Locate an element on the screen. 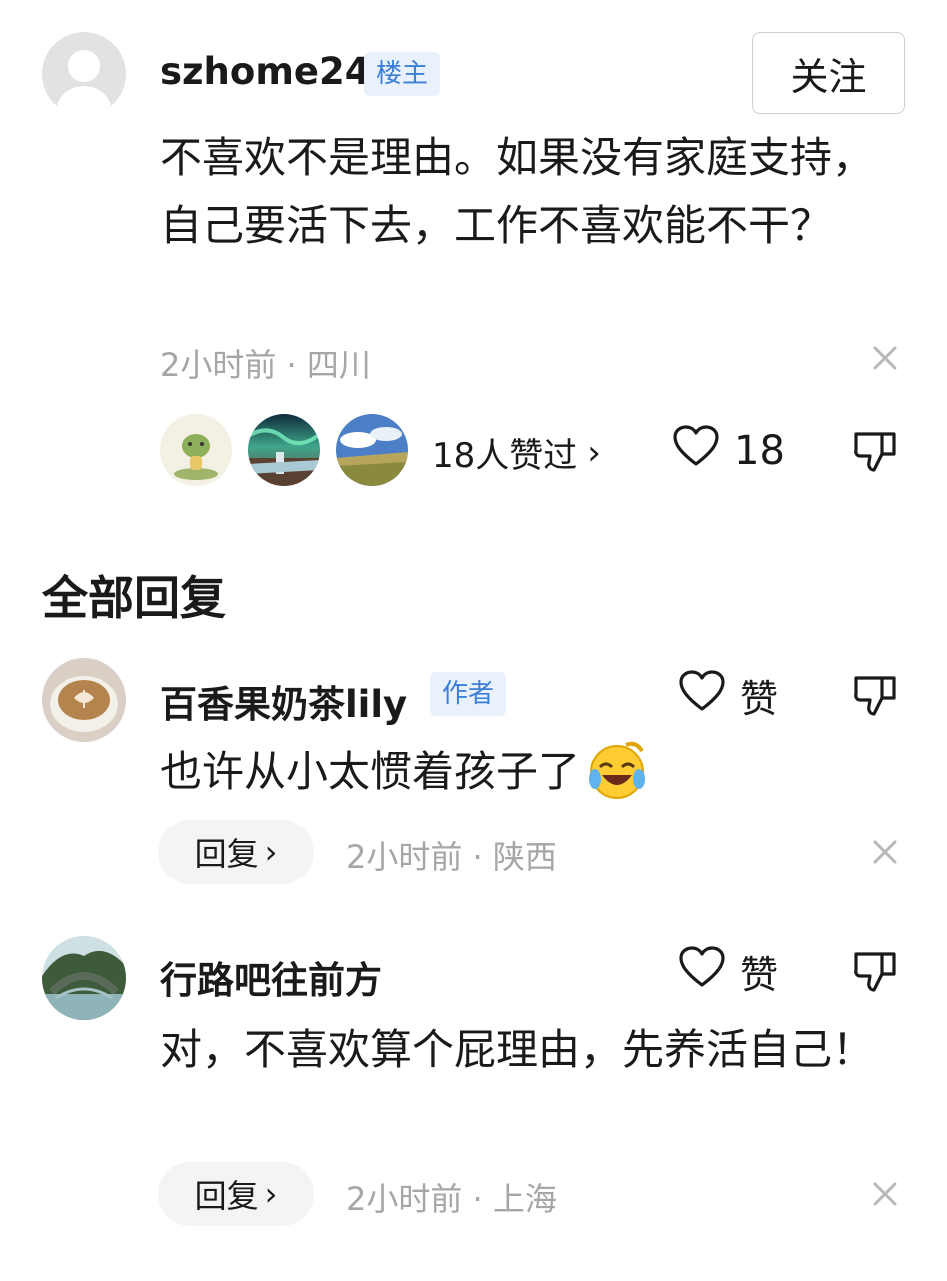 This screenshot has height=1281, width=947. post-meta: 2小时前 · 四川 is located at coordinates (265, 365).